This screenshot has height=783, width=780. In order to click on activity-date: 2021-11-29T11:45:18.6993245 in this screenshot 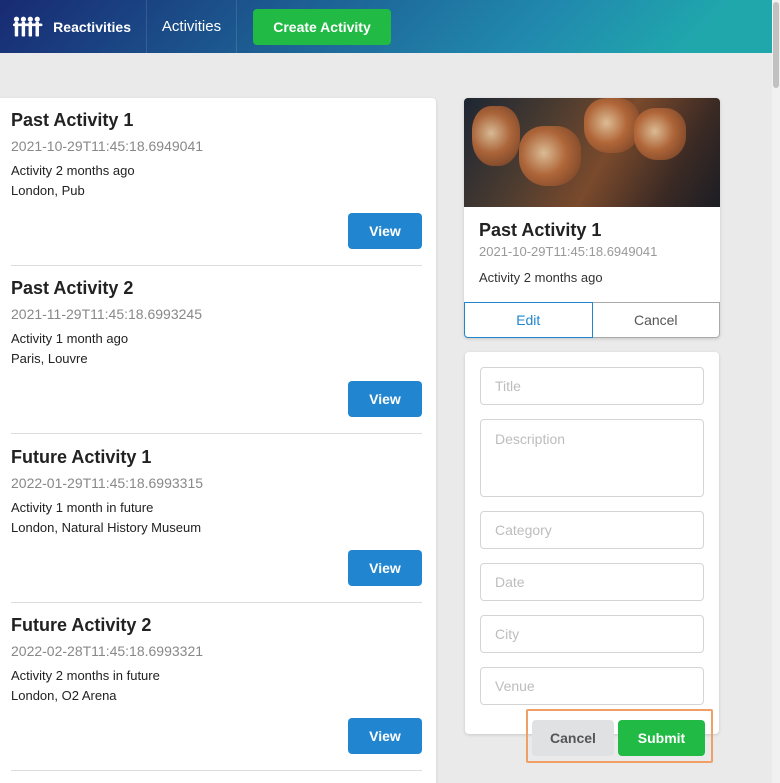, I will do `click(106, 314)`.